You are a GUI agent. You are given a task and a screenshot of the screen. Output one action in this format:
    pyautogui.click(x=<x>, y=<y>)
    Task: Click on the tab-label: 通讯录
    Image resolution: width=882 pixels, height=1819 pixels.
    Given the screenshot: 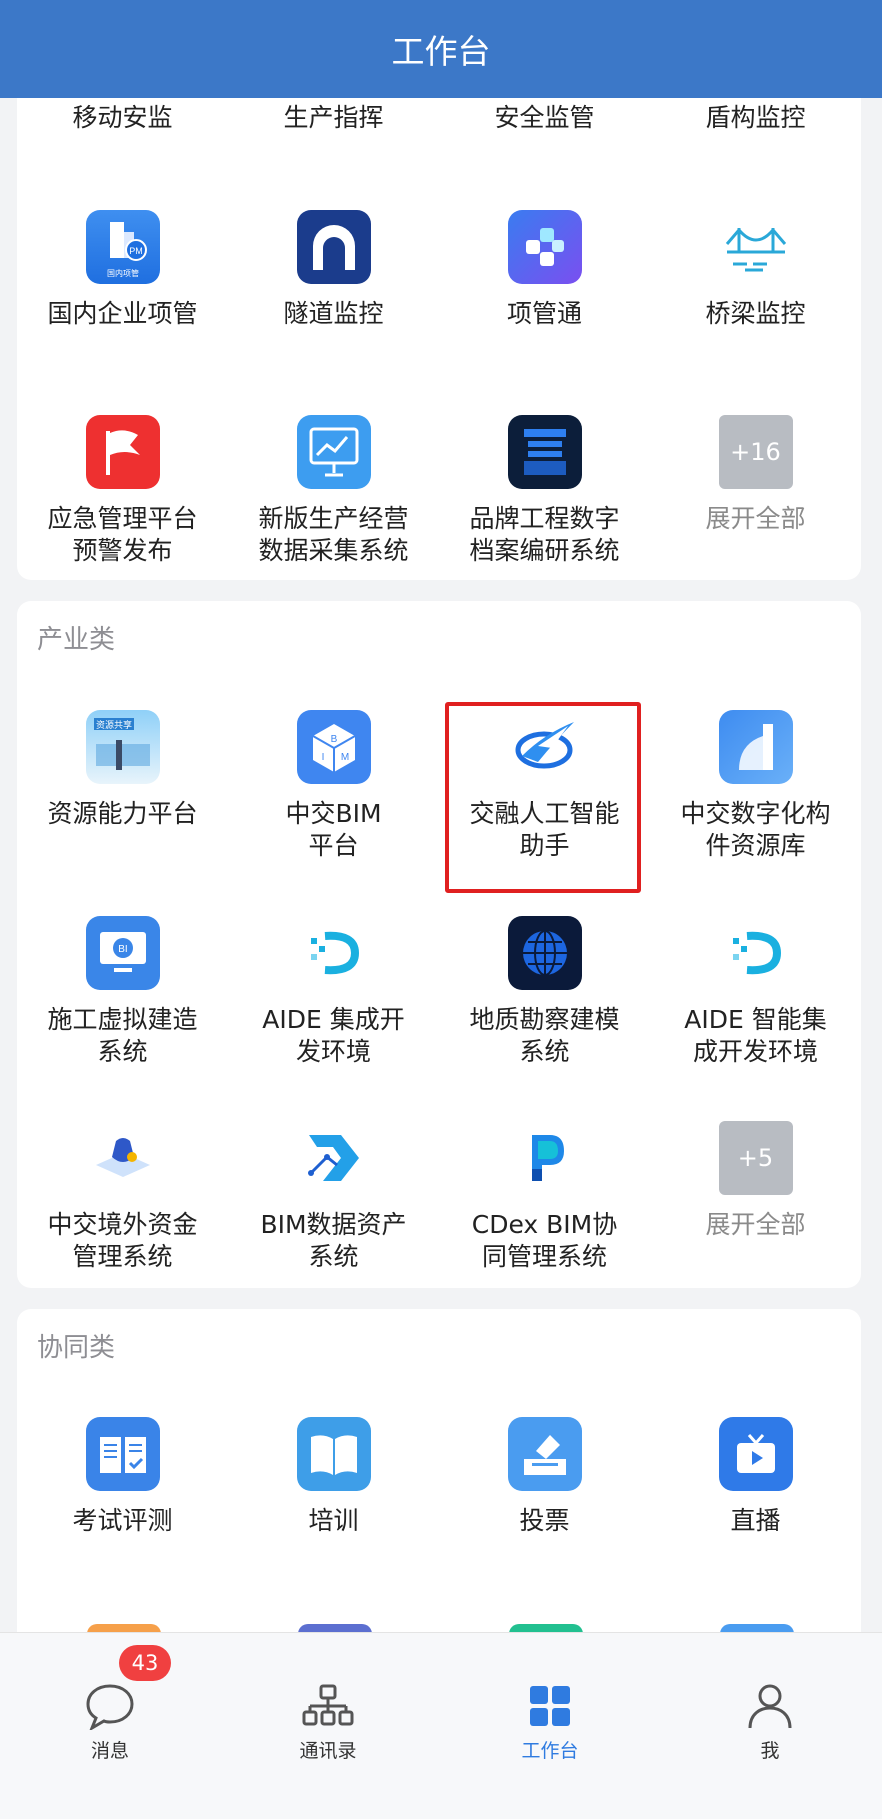 What is the action you would take?
    pyautogui.click(x=328, y=1751)
    